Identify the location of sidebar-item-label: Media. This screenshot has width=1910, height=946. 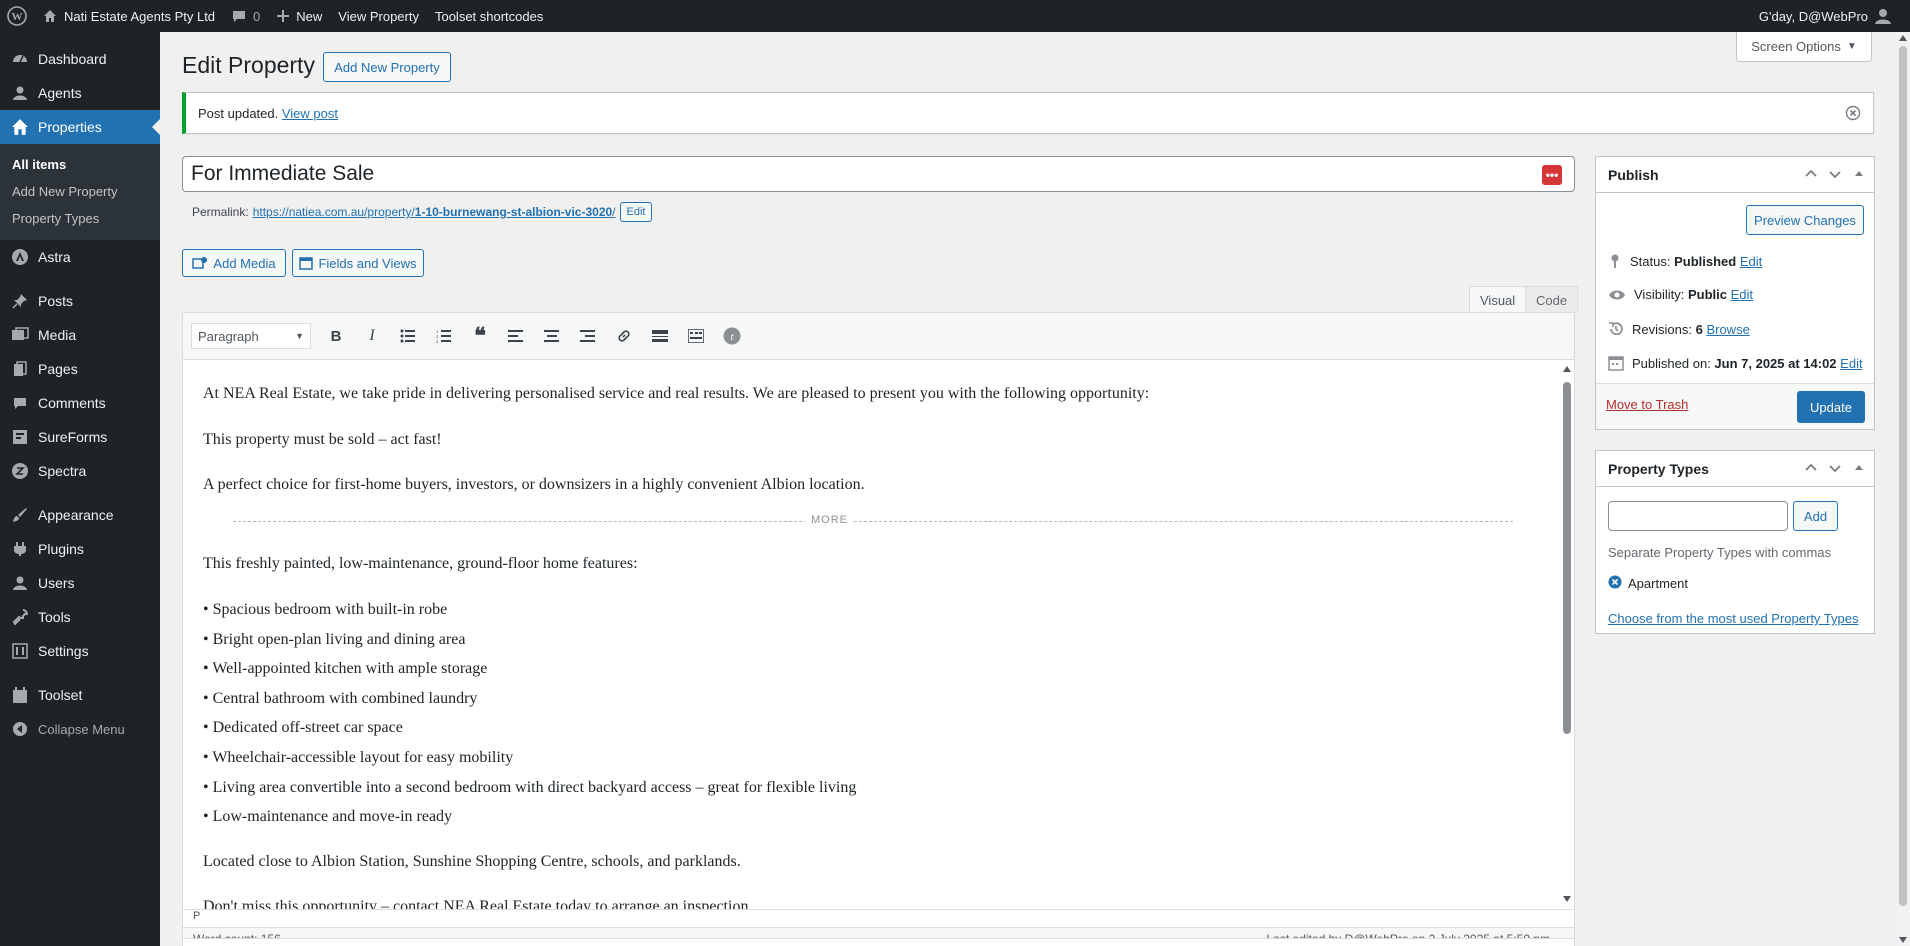
(57, 335).